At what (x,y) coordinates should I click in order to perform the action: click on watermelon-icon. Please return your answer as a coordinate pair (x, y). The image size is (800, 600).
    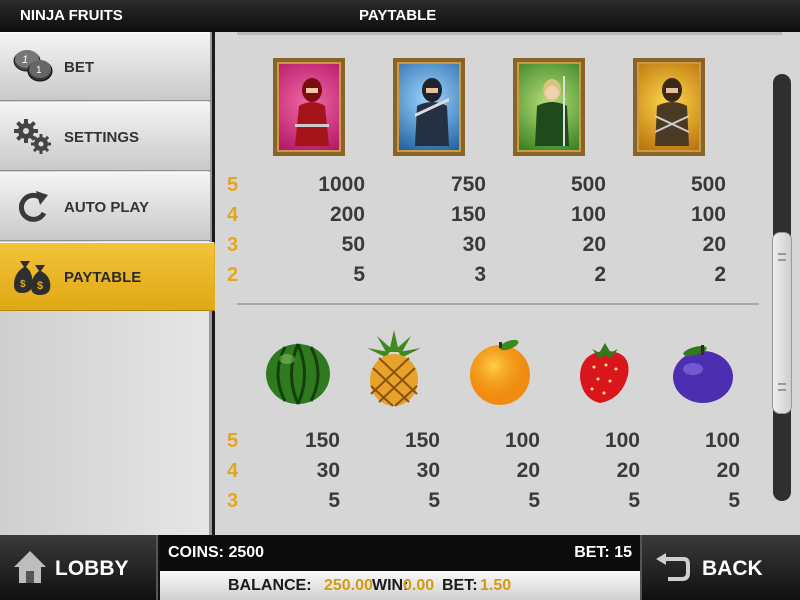
    Looking at the image, I should click on (298, 374).